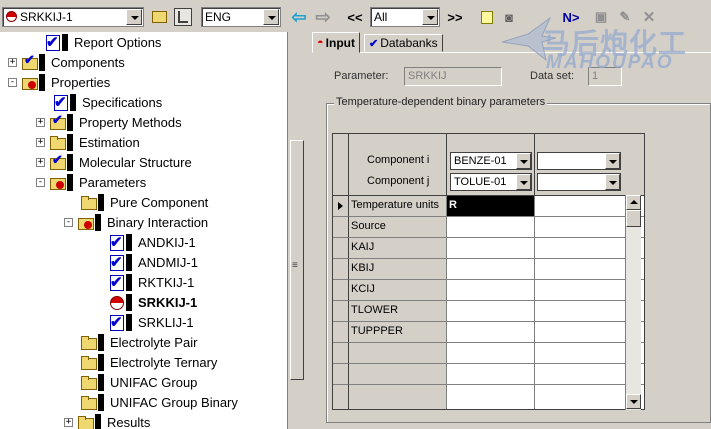 This screenshot has height=429, width=711. What do you see at coordinates (107, 102) in the screenshot?
I see `tree-item-specifications: Specifications` at bounding box center [107, 102].